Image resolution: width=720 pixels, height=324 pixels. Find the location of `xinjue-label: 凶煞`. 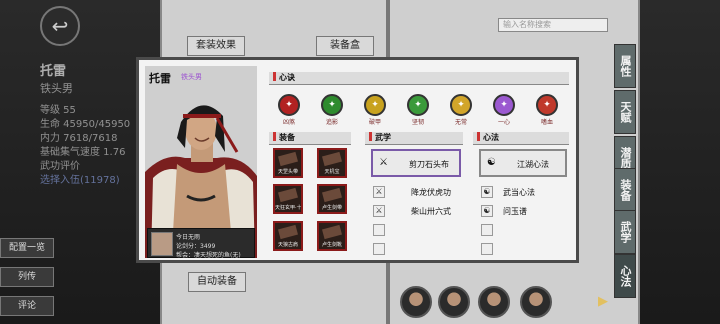

xinjue-label: 凶煞 is located at coordinates (288, 122).